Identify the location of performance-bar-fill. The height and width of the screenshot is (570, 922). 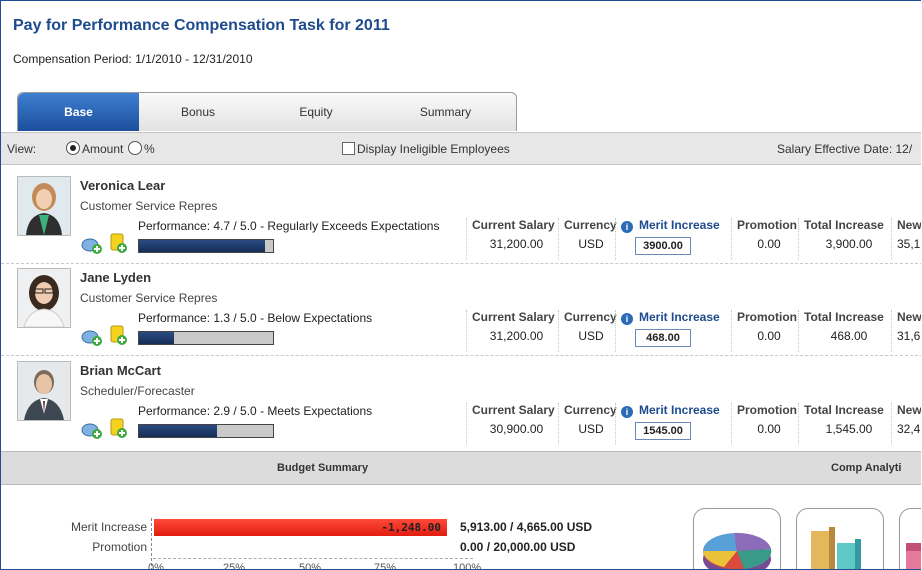
(156, 338).